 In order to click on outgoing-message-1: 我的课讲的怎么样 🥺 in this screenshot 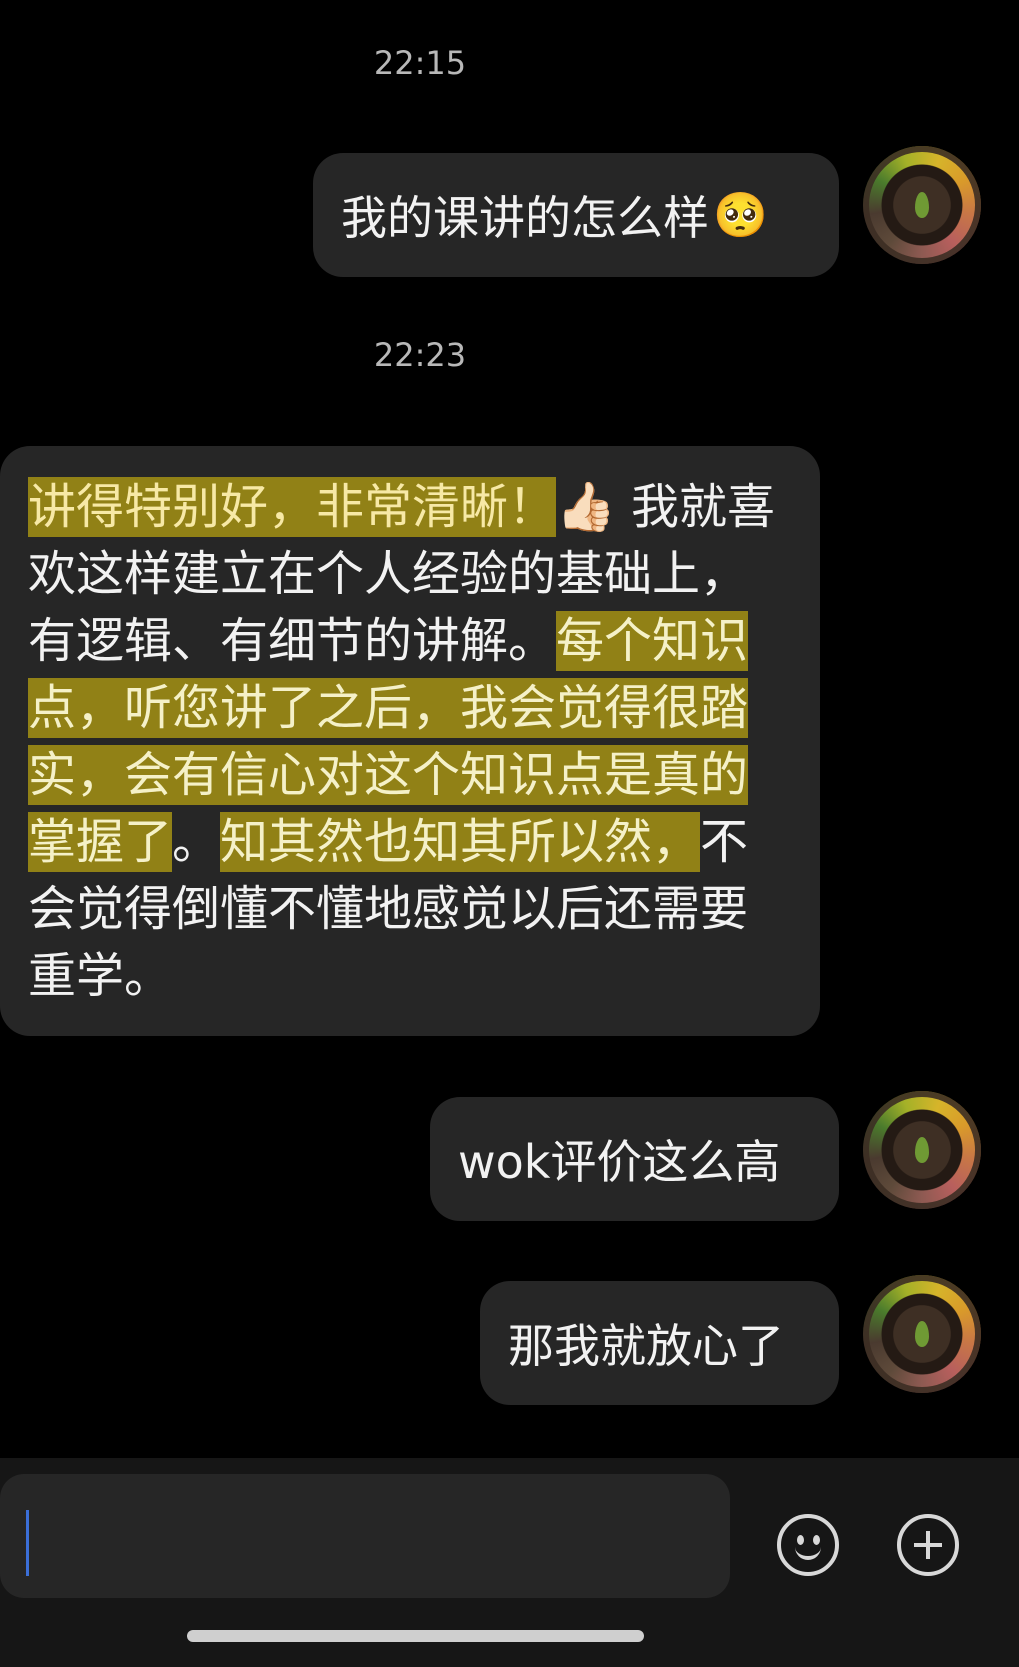, I will do `click(576, 215)`.